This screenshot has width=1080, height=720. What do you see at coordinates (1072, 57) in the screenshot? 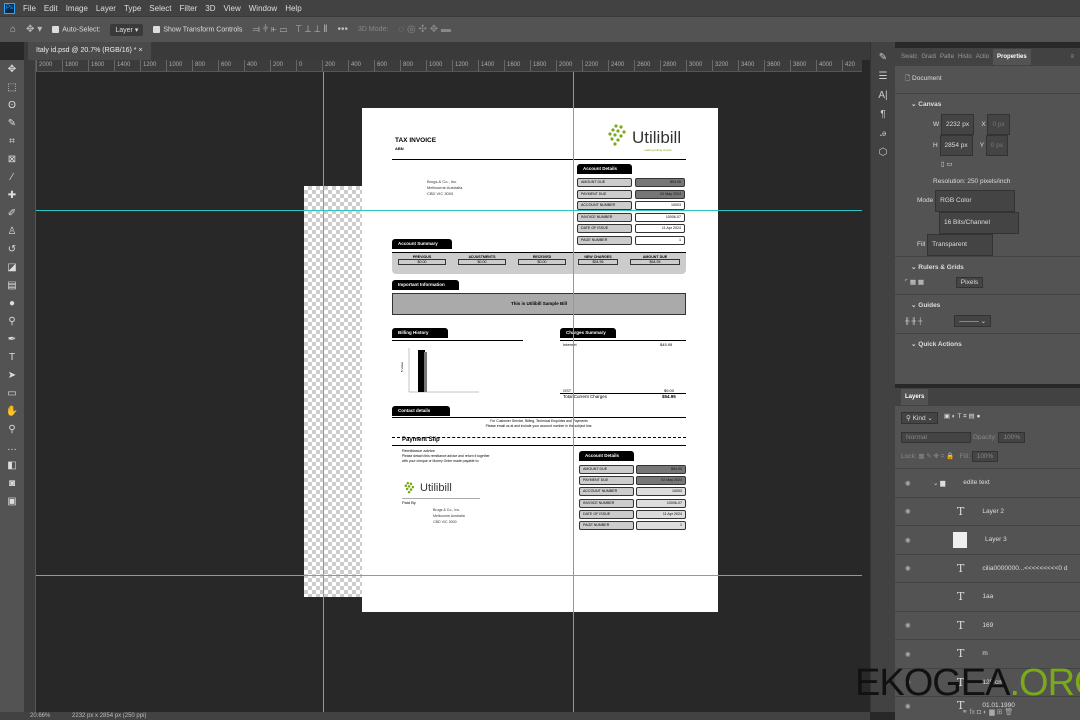
I see `panel-menu-icon: ≡` at bounding box center [1072, 57].